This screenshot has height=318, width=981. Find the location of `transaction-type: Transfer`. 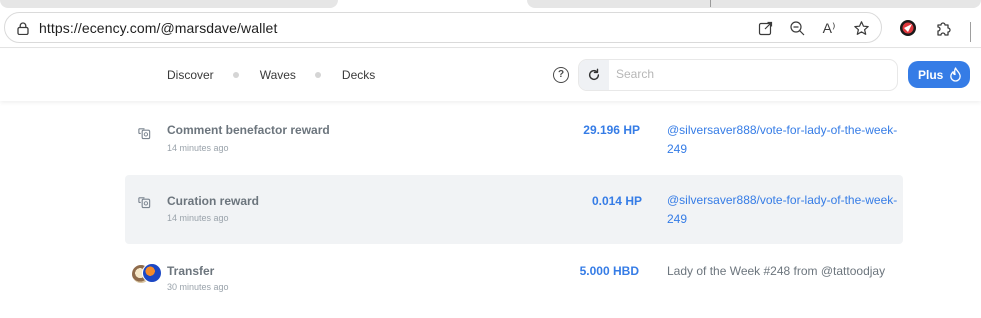

transaction-type: Transfer is located at coordinates (191, 271).